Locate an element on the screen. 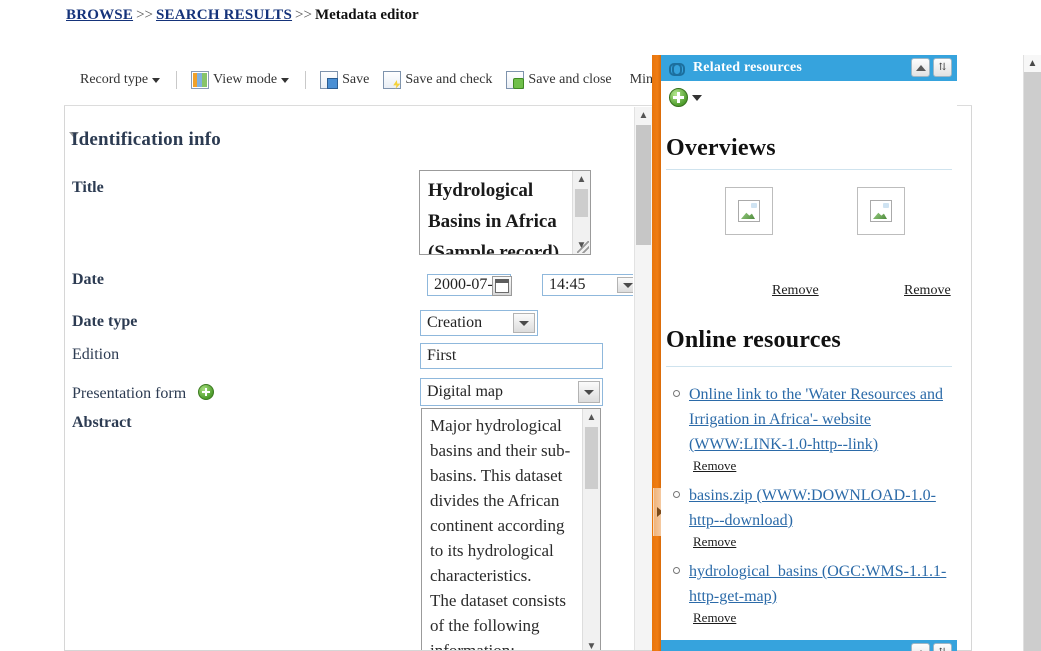 This screenshot has width=1041, height=651. online-resource-remove-3: Remove is located at coordinates (714, 618).